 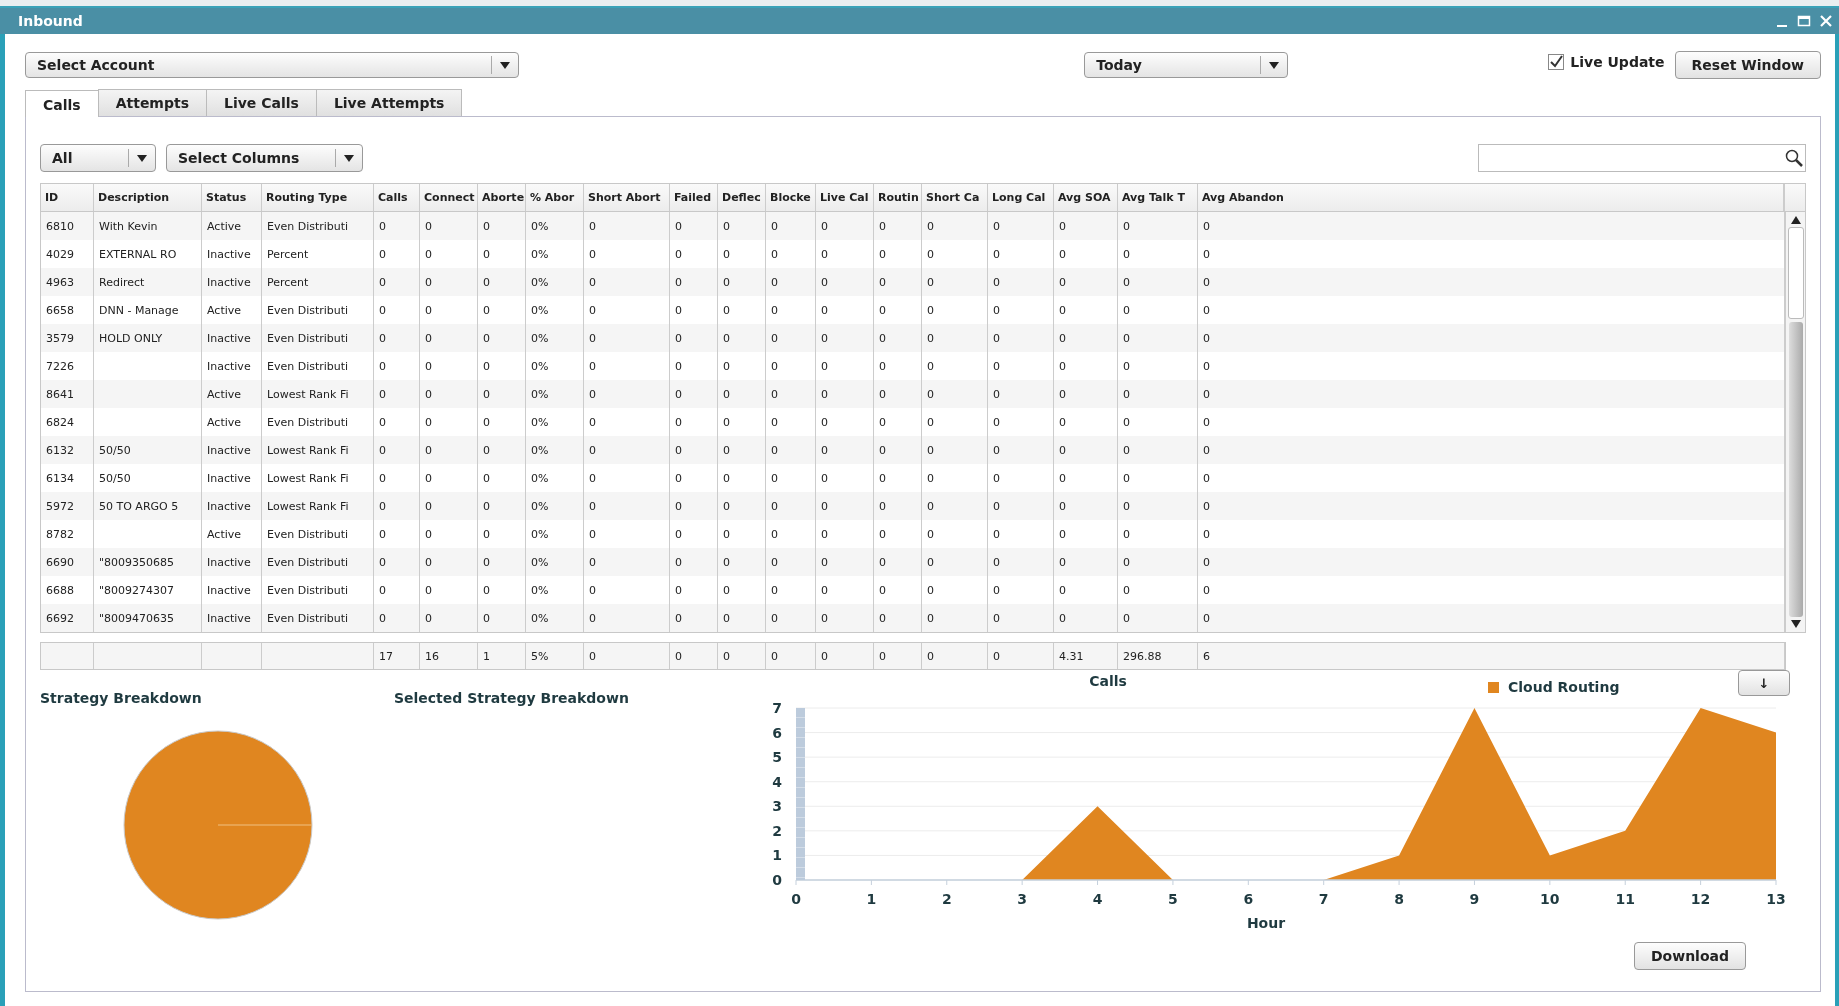 I want to click on scrollbar-thumb, so click(x=1795, y=273).